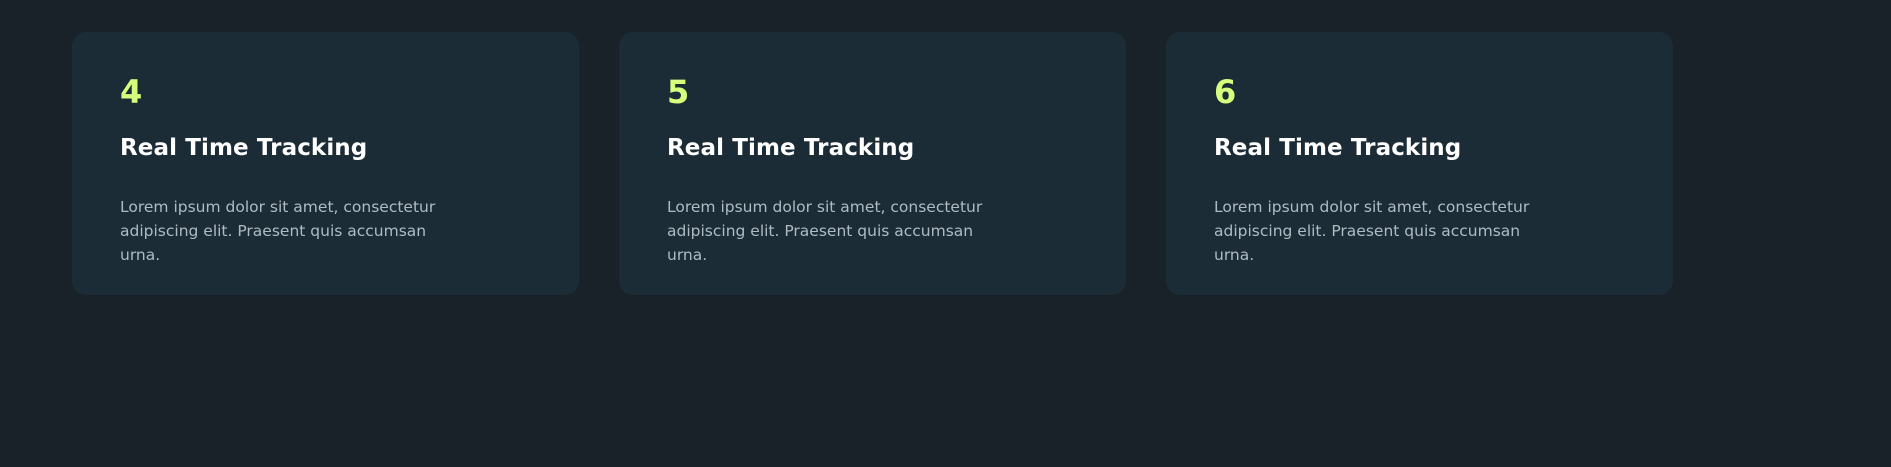 This screenshot has width=1891, height=467. What do you see at coordinates (1225, 92) in the screenshot?
I see `feature-card-number: 6` at bounding box center [1225, 92].